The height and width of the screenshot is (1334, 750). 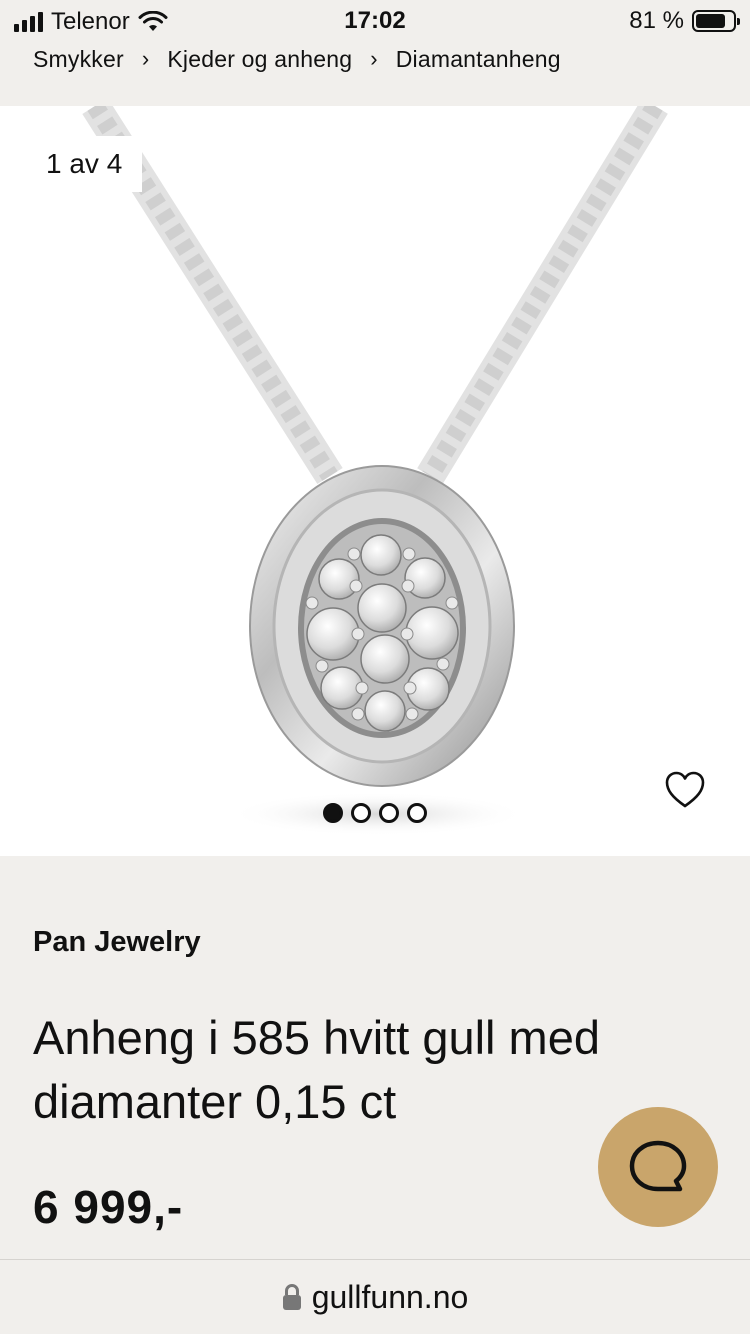 I want to click on status-right: 81 %, so click(x=684, y=21).